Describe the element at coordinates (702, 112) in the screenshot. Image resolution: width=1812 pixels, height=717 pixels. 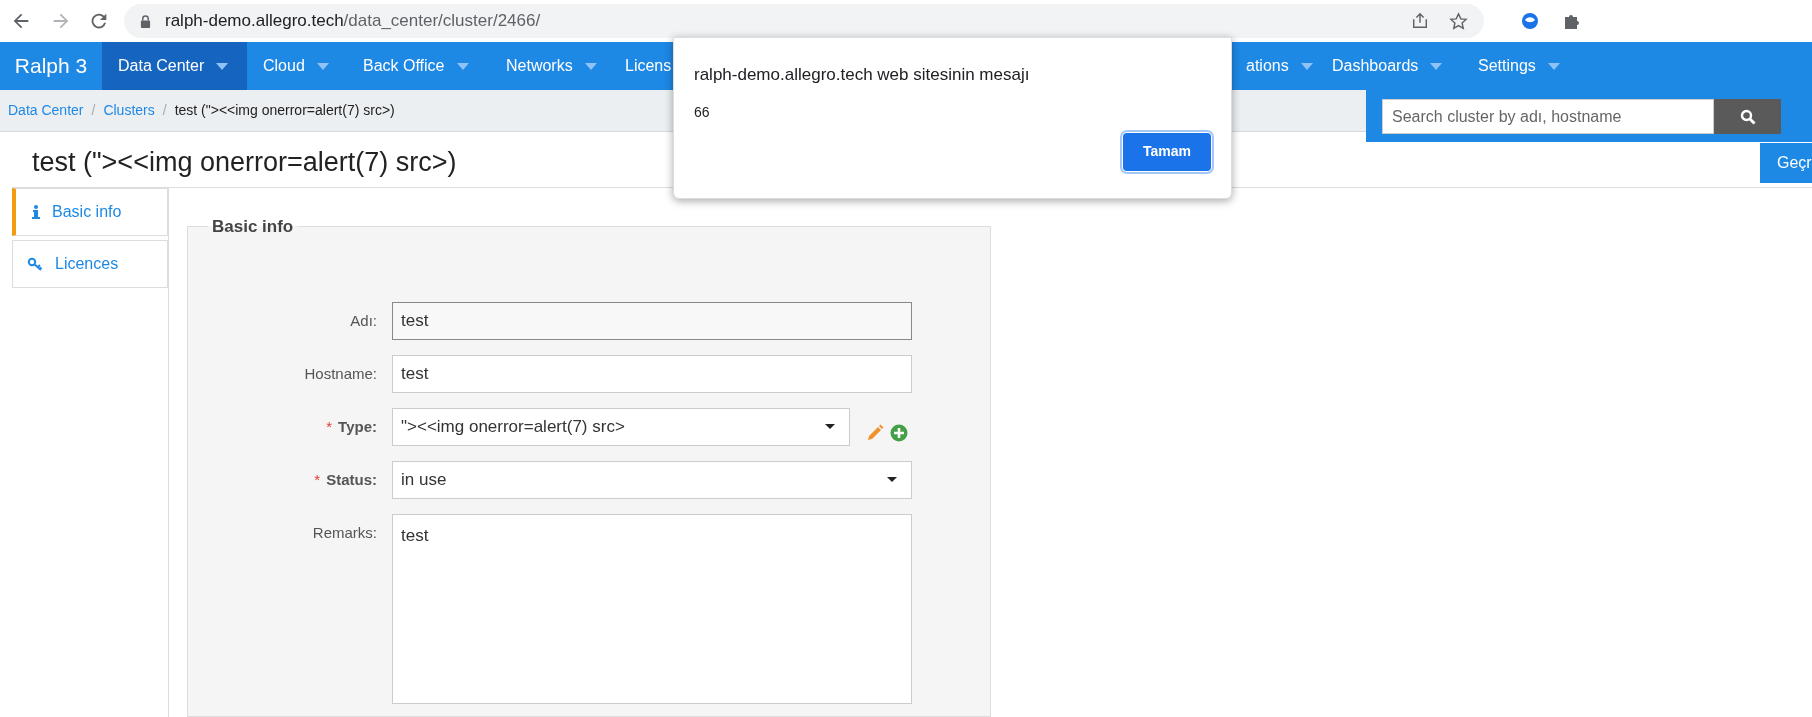
I see `dialog-message: 66` at that location.